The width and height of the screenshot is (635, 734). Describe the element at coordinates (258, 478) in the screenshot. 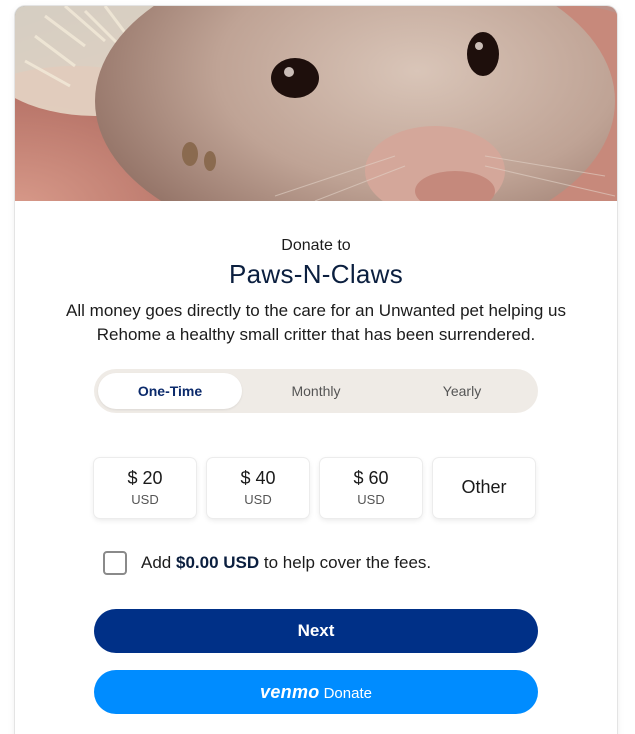

I see `amount-value: $ 40` at that location.